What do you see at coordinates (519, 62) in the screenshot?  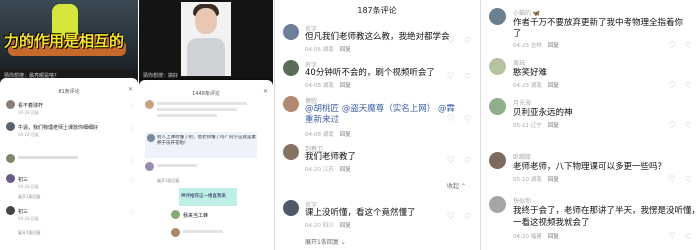 I see `username: 周玩` at bounding box center [519, 62].